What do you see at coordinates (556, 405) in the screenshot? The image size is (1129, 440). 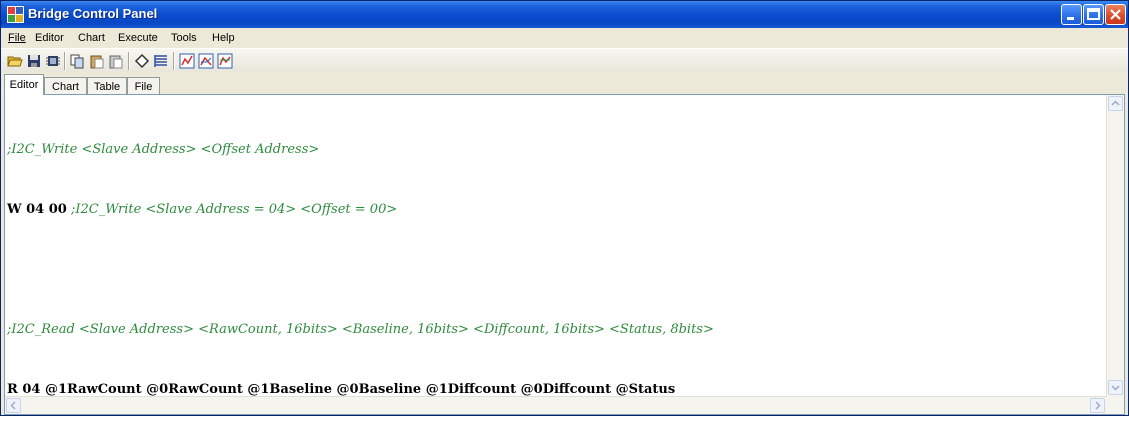 I see `horizontal-scrollbar` at bounding box center [556, 405].